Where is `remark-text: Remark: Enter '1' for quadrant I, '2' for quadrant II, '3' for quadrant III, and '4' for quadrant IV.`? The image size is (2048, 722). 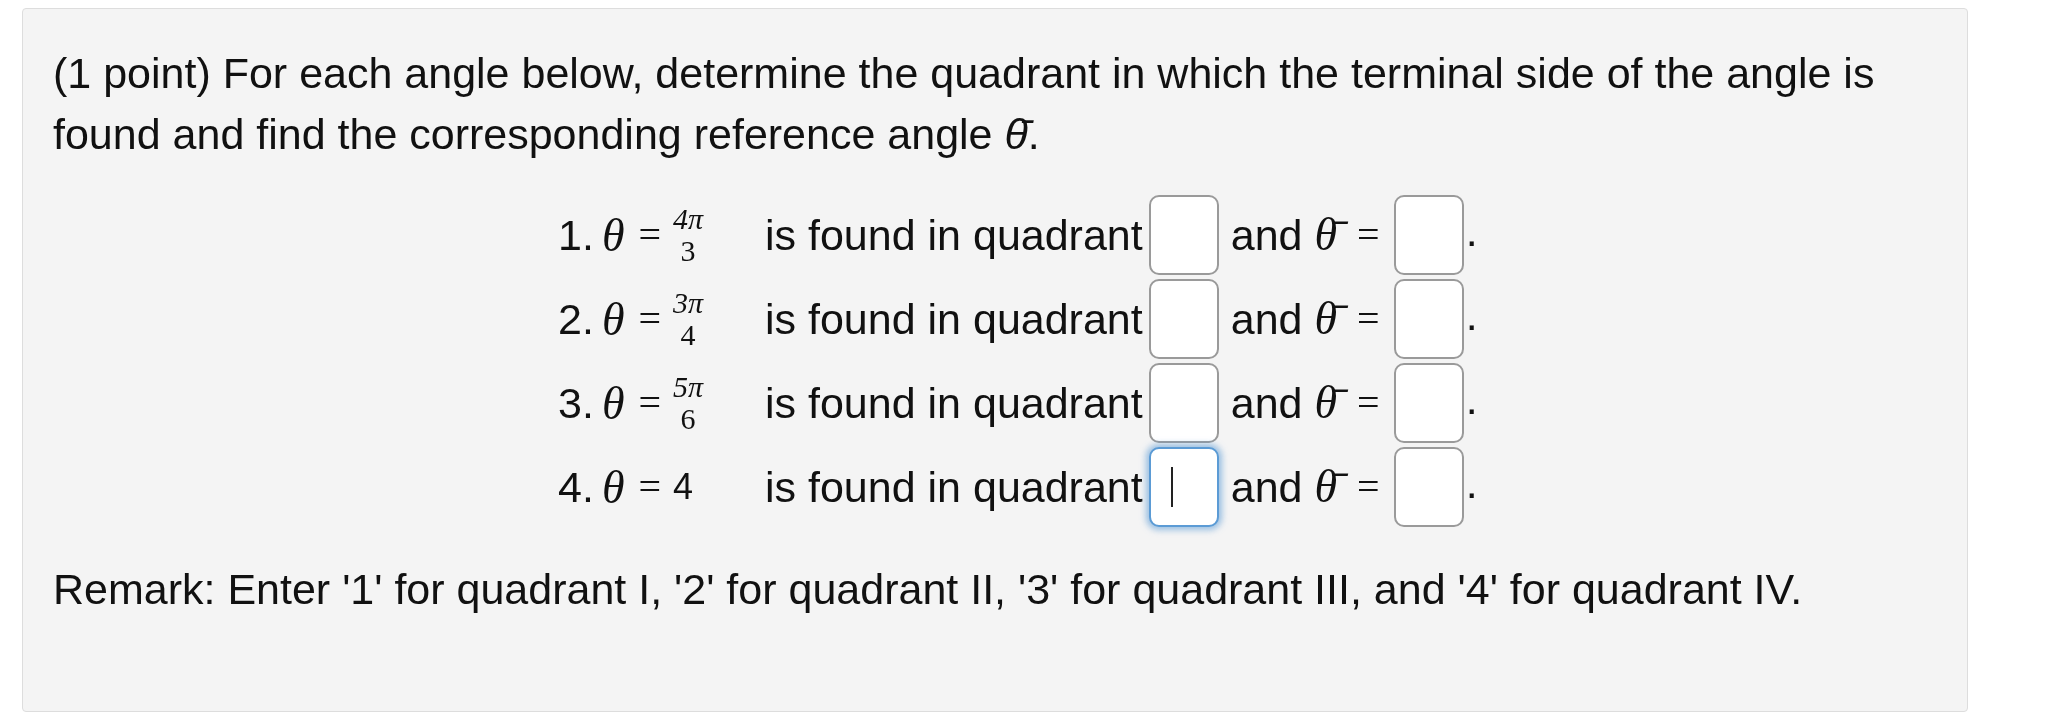
remark-text: Remark: Enter '1' for quadrant I, '2' for quadrant II, '3' for quadrant III, and '4' for quadrant IV. is located at coordinates (928, 589).